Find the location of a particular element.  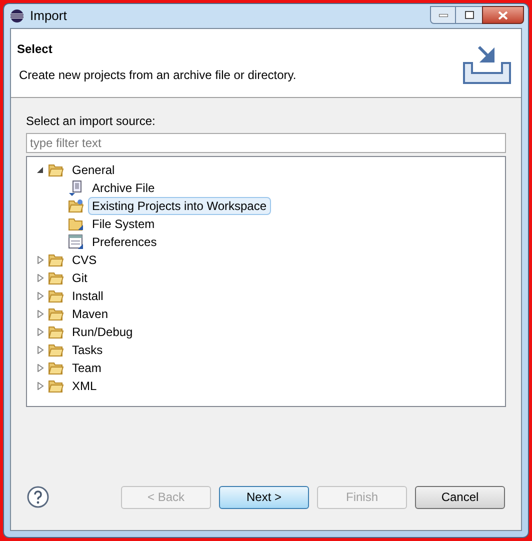

tree-item: Preferences is located at coordinates (124, 242).